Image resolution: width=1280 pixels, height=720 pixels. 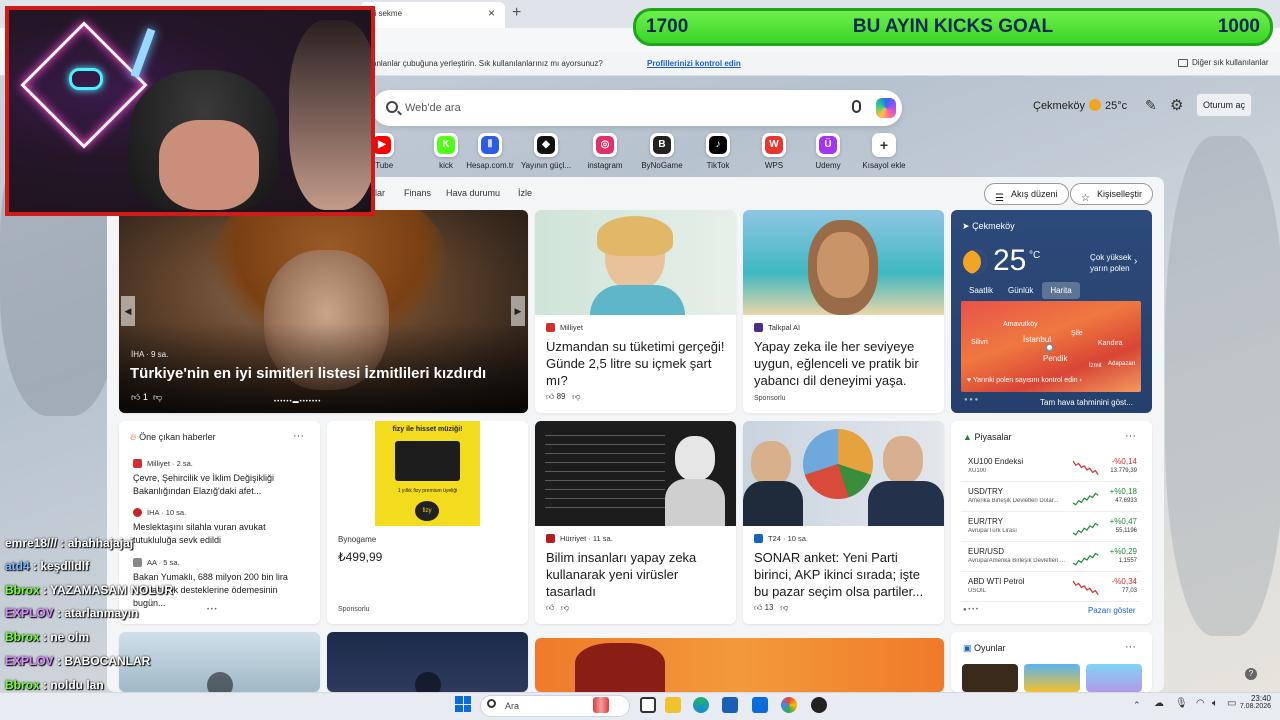 What do you see at coordinates (760, 705) in the screenshot?
I see `outlook-icon` at bounding box center [760, 705].